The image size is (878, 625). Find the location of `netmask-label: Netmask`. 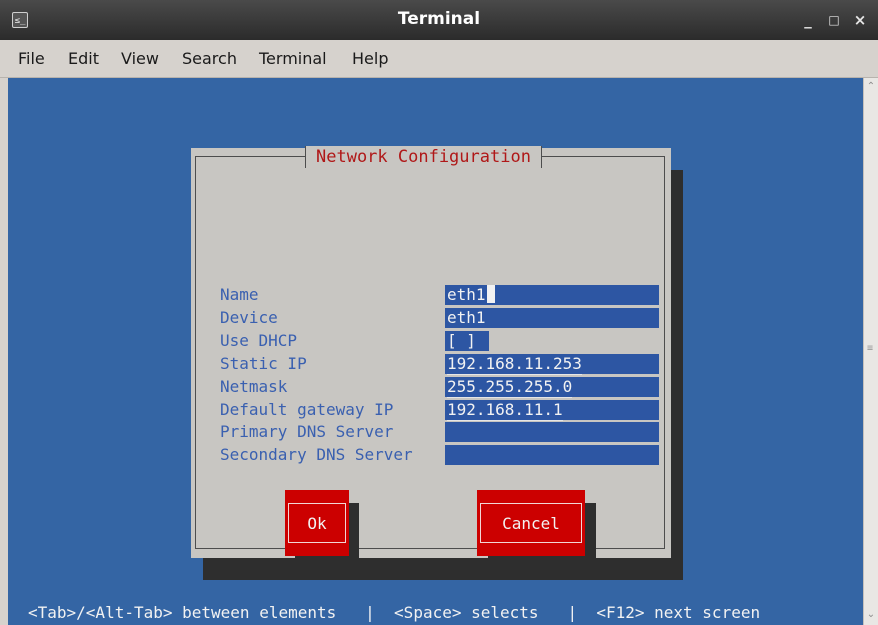

netmask-label: Netmask is located at coordinates (254, 386).